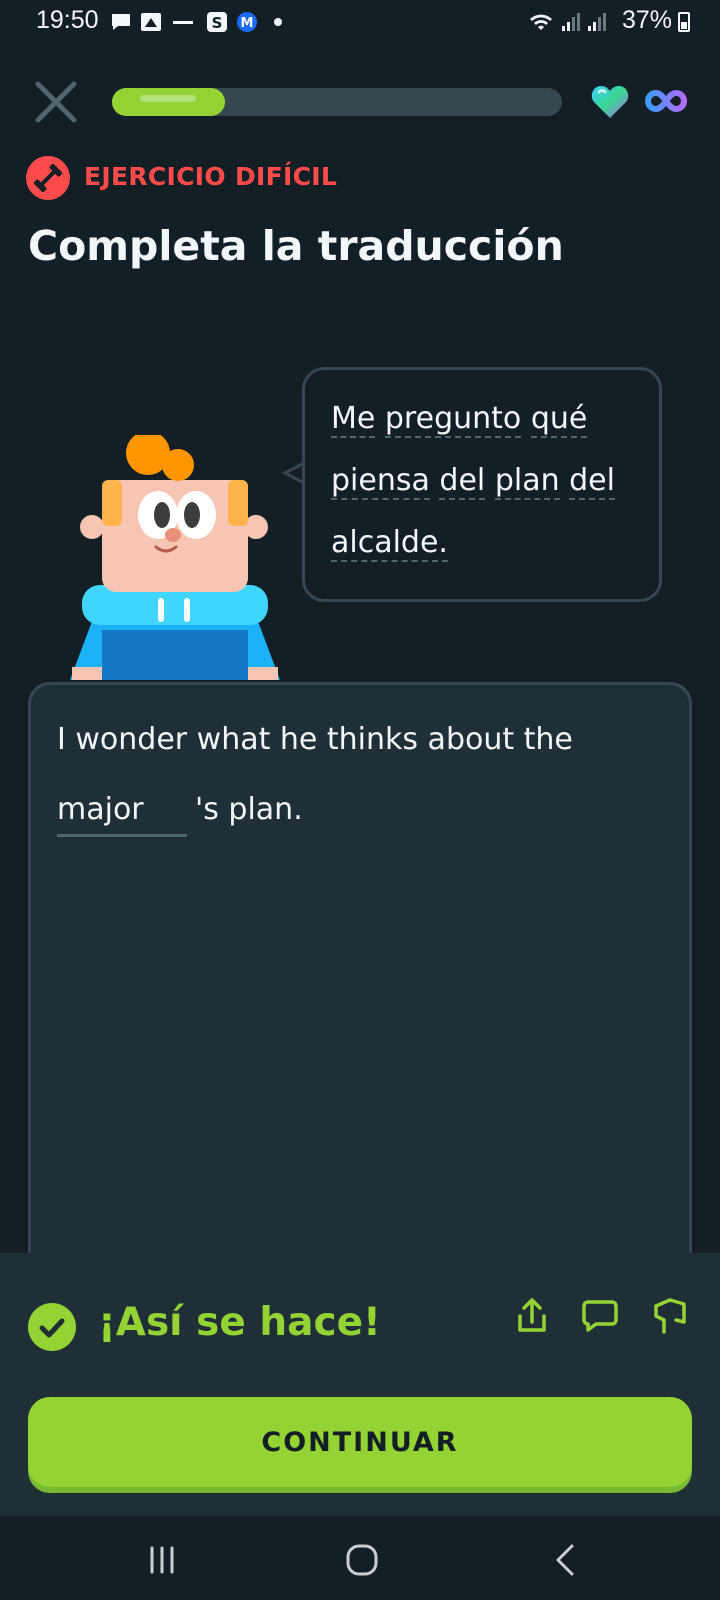 The width and height of the screenshot is (720, 1600). What do you see at coordinates (315, 739) in the screenshot?
I see `sentence-text: I wonder what he thinks about the` at bounding box center [315, 739].